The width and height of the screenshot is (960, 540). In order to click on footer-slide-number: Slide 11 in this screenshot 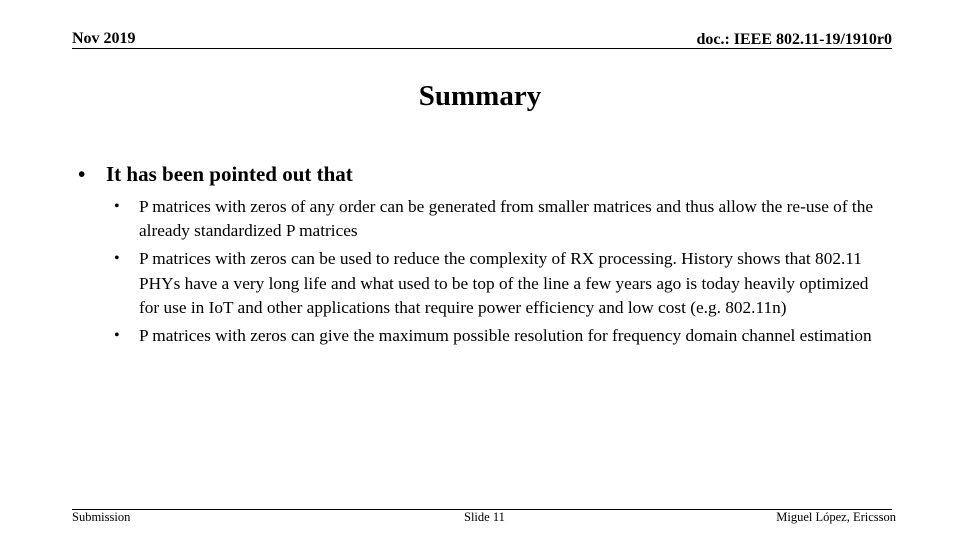, I will do `click(484, 517)`.